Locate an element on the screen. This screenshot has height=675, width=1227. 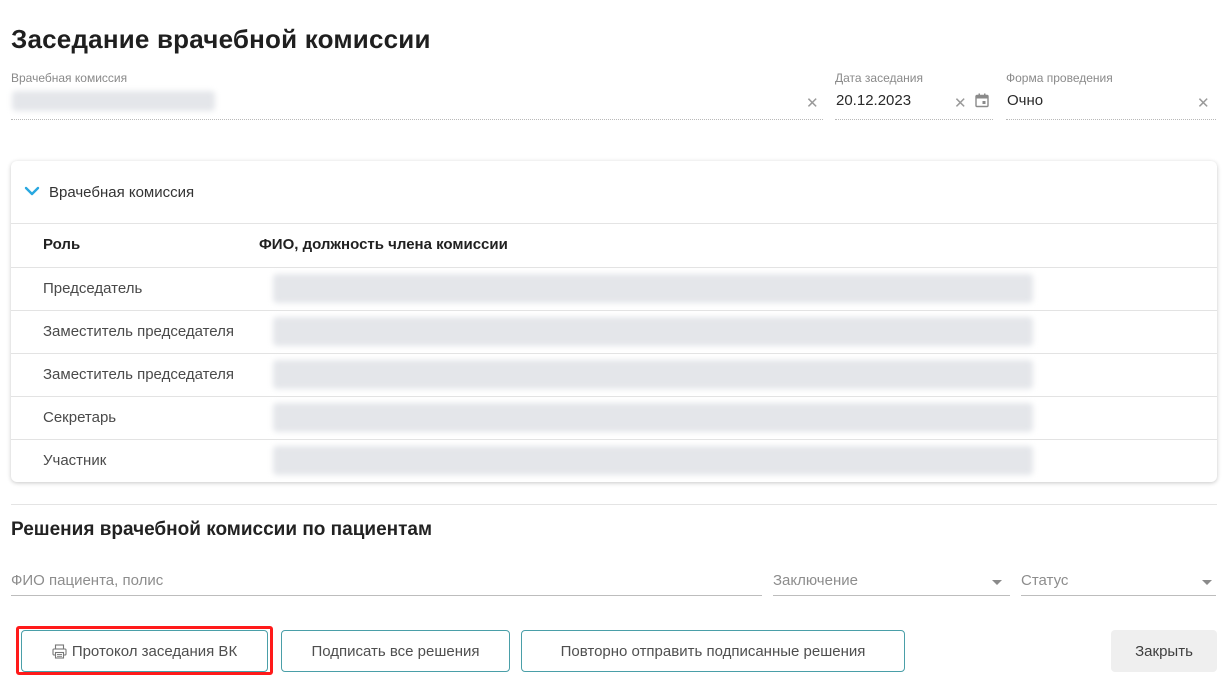
role-cell: Участник is located at coordinates (75, 460).